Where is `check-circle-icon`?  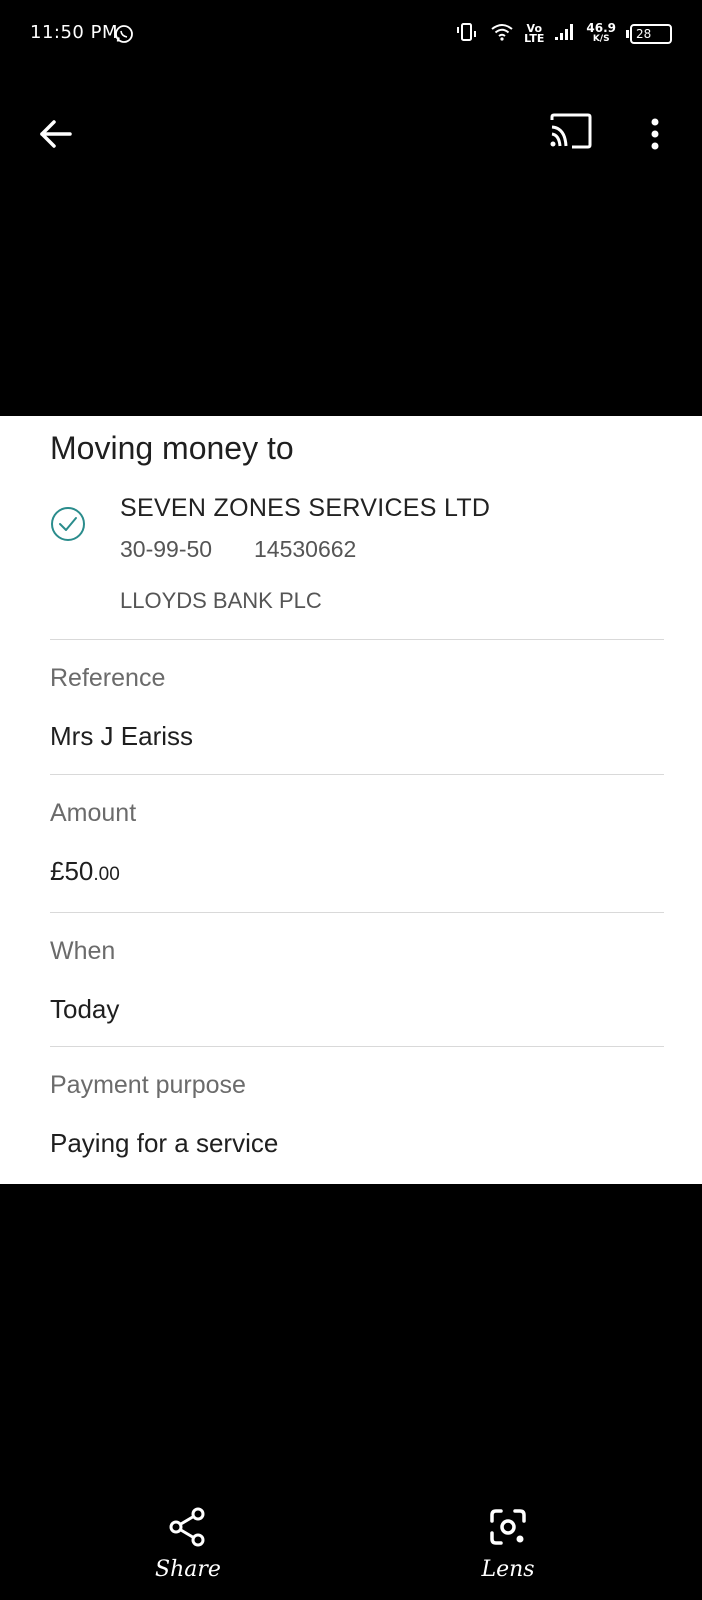 check-circle-icon is located at coordinates (68, 524).